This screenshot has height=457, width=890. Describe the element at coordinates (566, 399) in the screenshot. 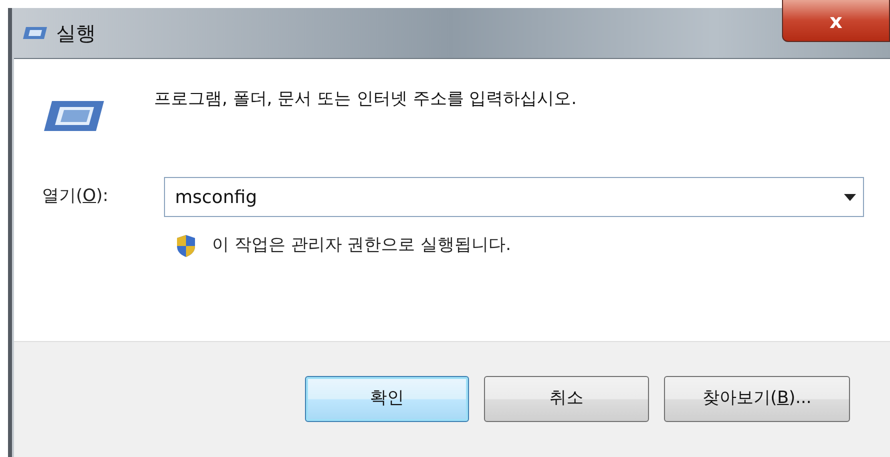

I see `dialog-button: 취소` at that location.